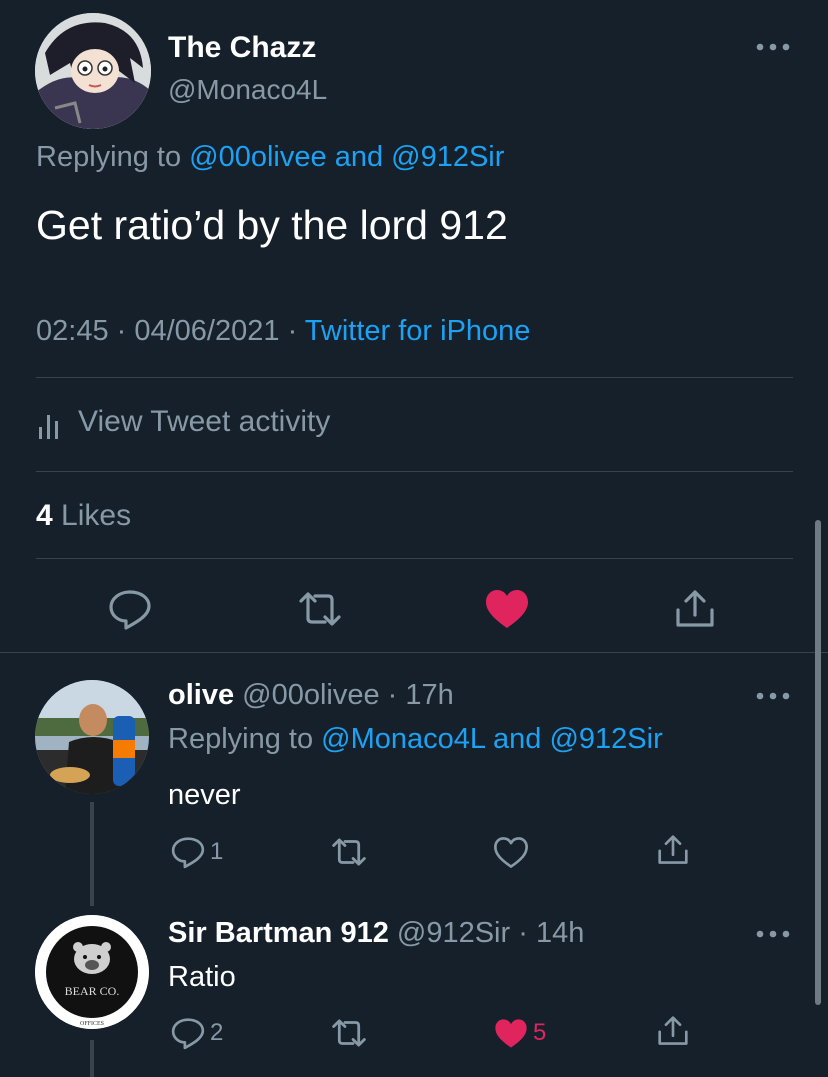 This screenshot has width=828, height=1077. I want to click on reply-author-name: olive, so click(201, 695).